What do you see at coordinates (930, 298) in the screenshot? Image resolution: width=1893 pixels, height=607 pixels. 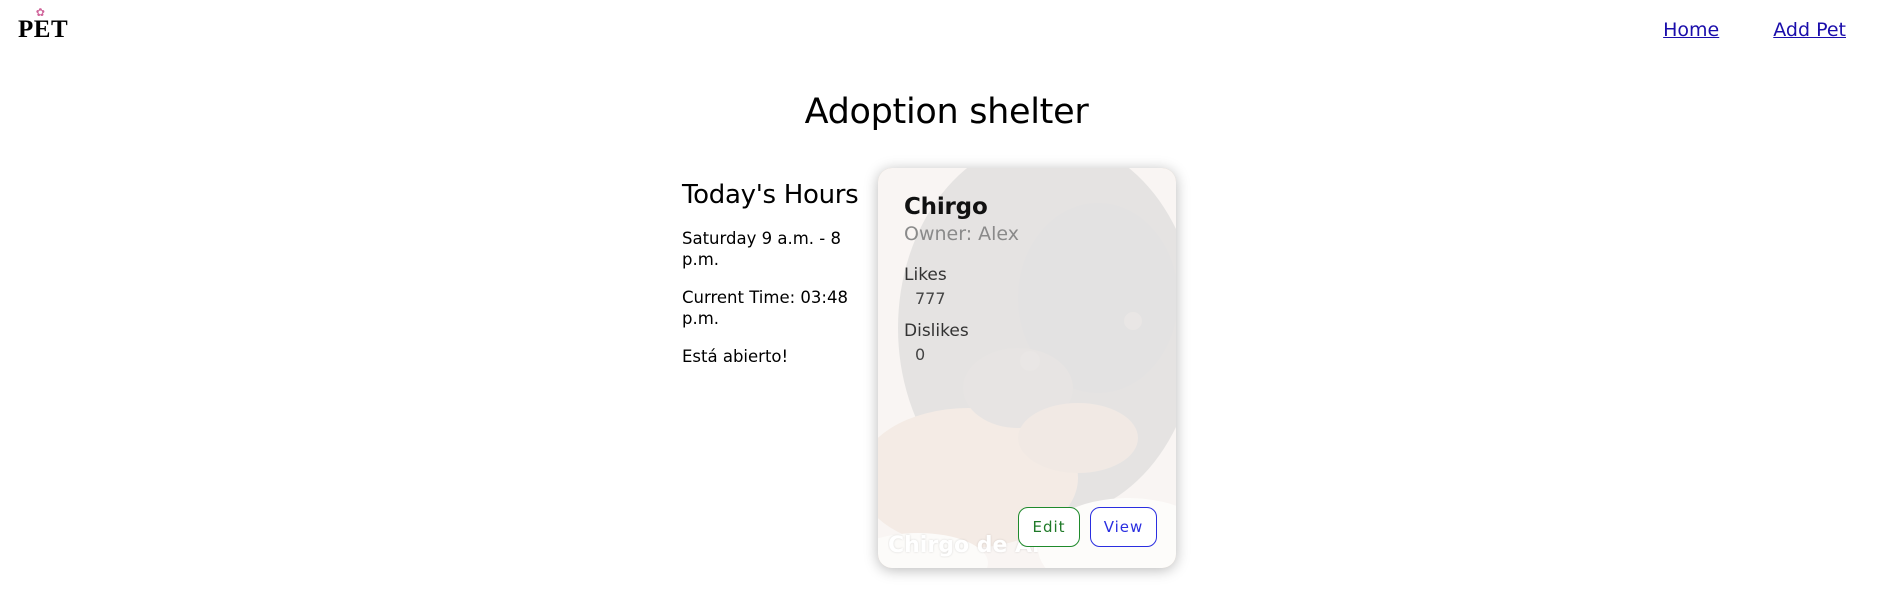 I see `likes-value: 777` at bounding box center [930, 298].